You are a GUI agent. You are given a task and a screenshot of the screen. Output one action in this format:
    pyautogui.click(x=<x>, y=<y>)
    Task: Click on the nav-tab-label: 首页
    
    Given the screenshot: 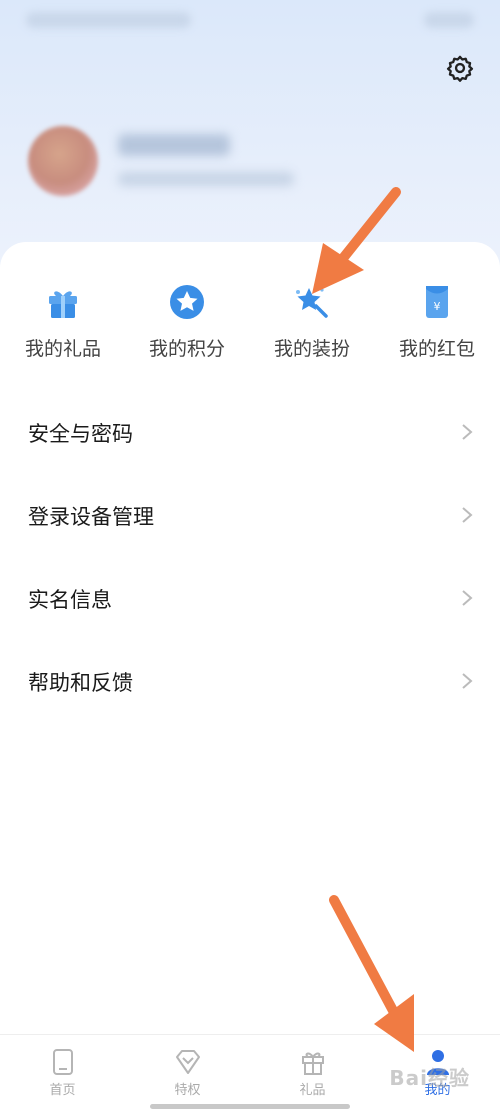 What is the action you would take?
    pyautogui.click(x=62, y=1090)
    